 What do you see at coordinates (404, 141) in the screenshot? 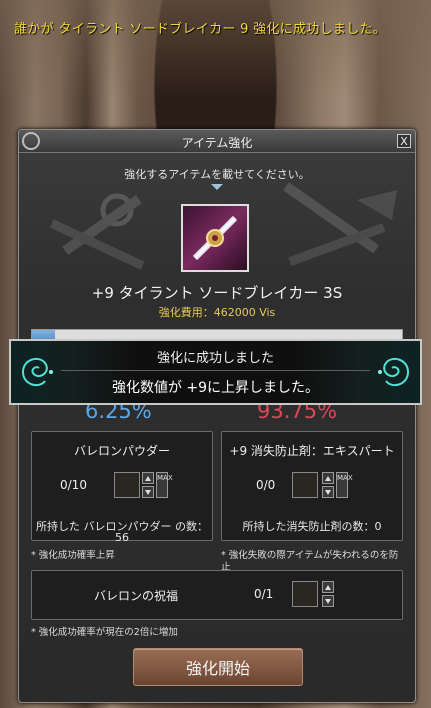
I see `close-button: X` at bounding box center [404, 141].